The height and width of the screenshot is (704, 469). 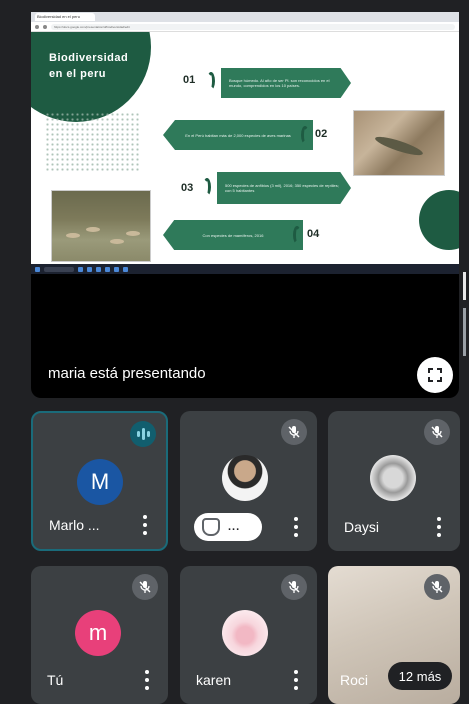 I want to click on participant-name: Roci, so click(x=354, y=680).